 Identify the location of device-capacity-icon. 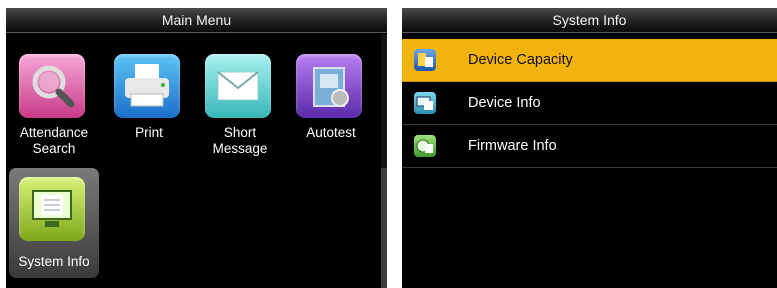
(425, 60).